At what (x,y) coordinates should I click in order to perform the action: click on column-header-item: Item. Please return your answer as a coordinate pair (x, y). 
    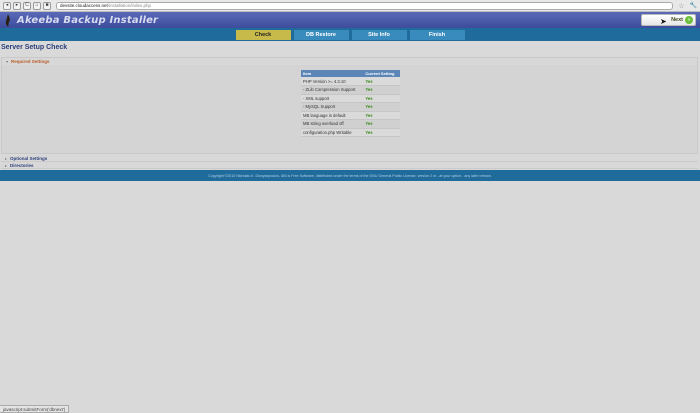
    Looking at the image, I should click on (332, 73).